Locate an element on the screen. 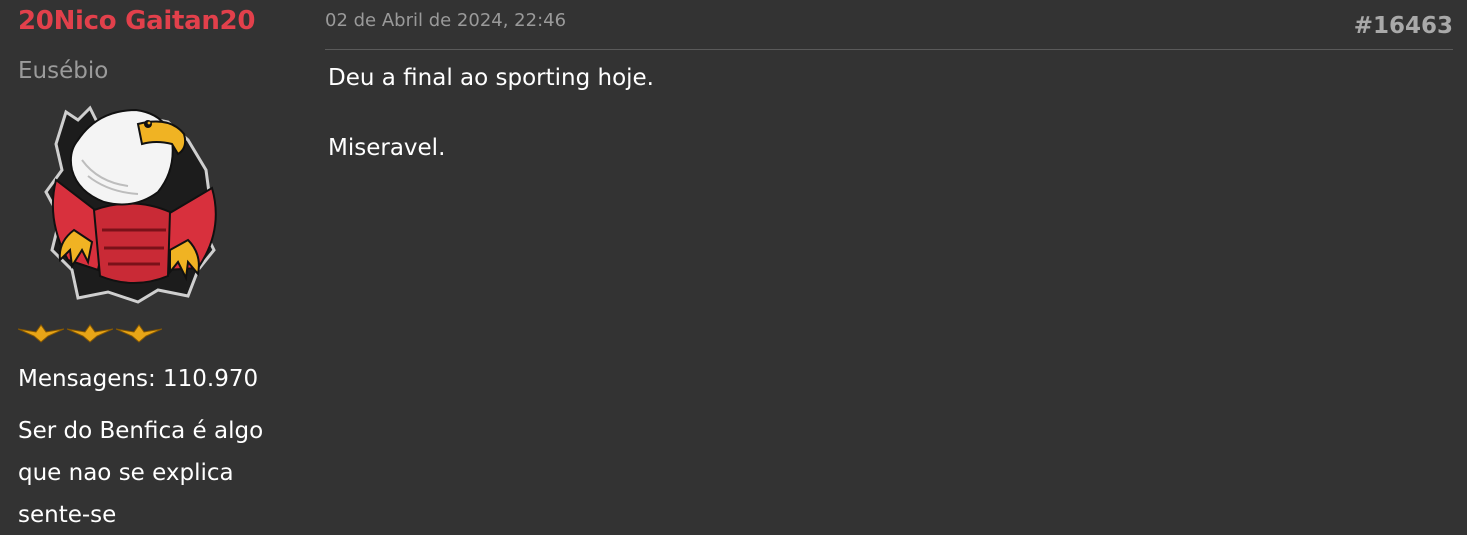 The height and width of the screenshot is (535, 1467). eagle-avatar-icon is located at coordinates (130, 204).